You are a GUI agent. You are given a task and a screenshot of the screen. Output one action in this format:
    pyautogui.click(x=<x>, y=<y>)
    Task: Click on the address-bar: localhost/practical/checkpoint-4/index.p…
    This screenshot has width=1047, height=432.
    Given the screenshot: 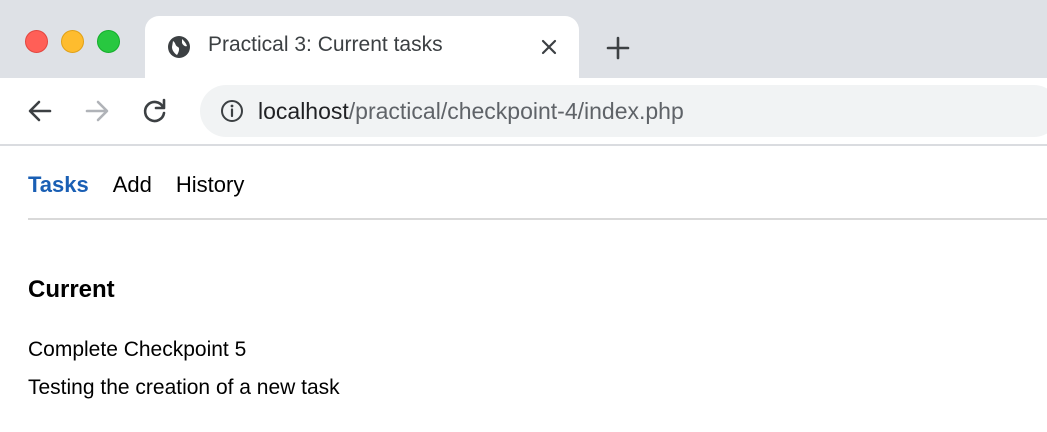 What is the action you would take?
    pyautogui.click(x=623, y=111)
    